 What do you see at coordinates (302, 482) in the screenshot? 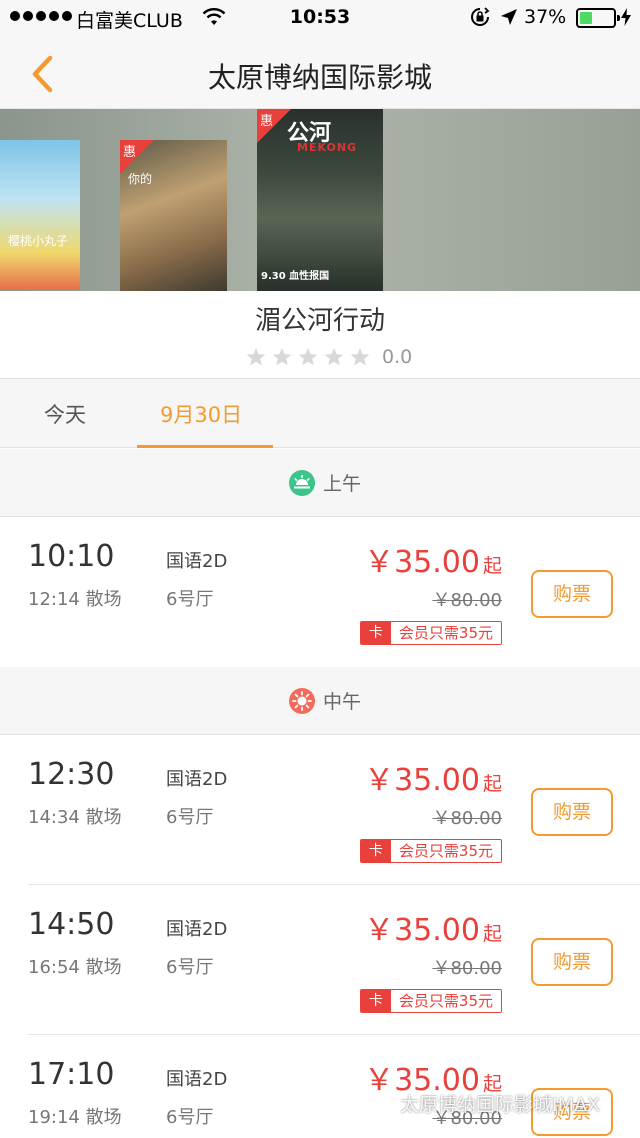
I see `sunrise-icon` at bounding box center [302, 482].